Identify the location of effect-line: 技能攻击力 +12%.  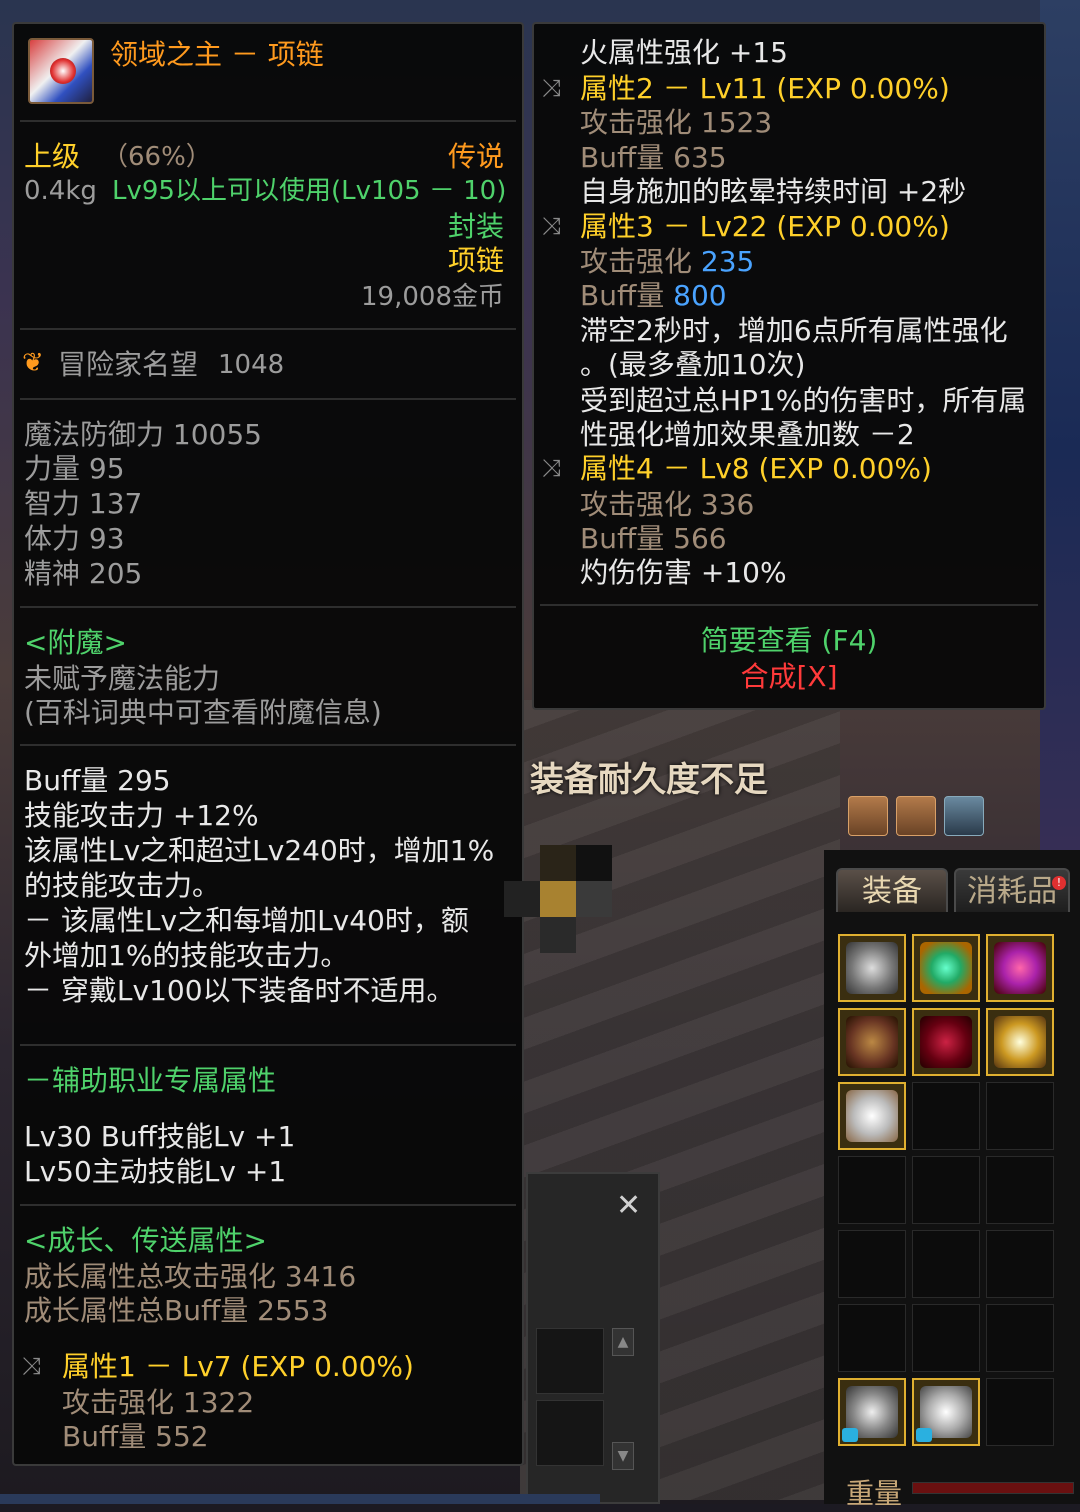
(141, 815).